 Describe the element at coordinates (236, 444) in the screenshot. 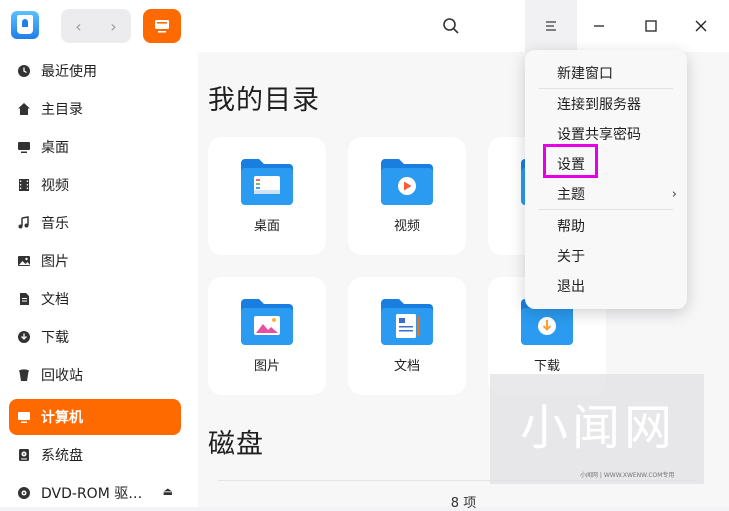

I see `section-title-disks: 磁盘` at that location.